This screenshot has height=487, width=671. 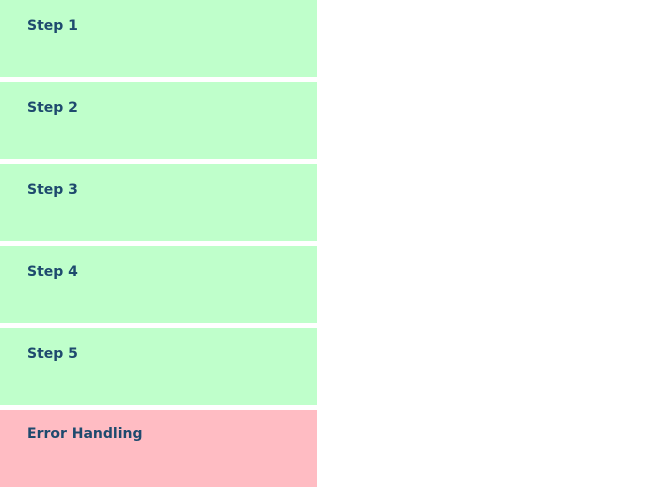 What do you see at coordinates (85, 434) in the screenshot?
I see `error-handling-label: Error Handling` at bounding box center [85, 434].